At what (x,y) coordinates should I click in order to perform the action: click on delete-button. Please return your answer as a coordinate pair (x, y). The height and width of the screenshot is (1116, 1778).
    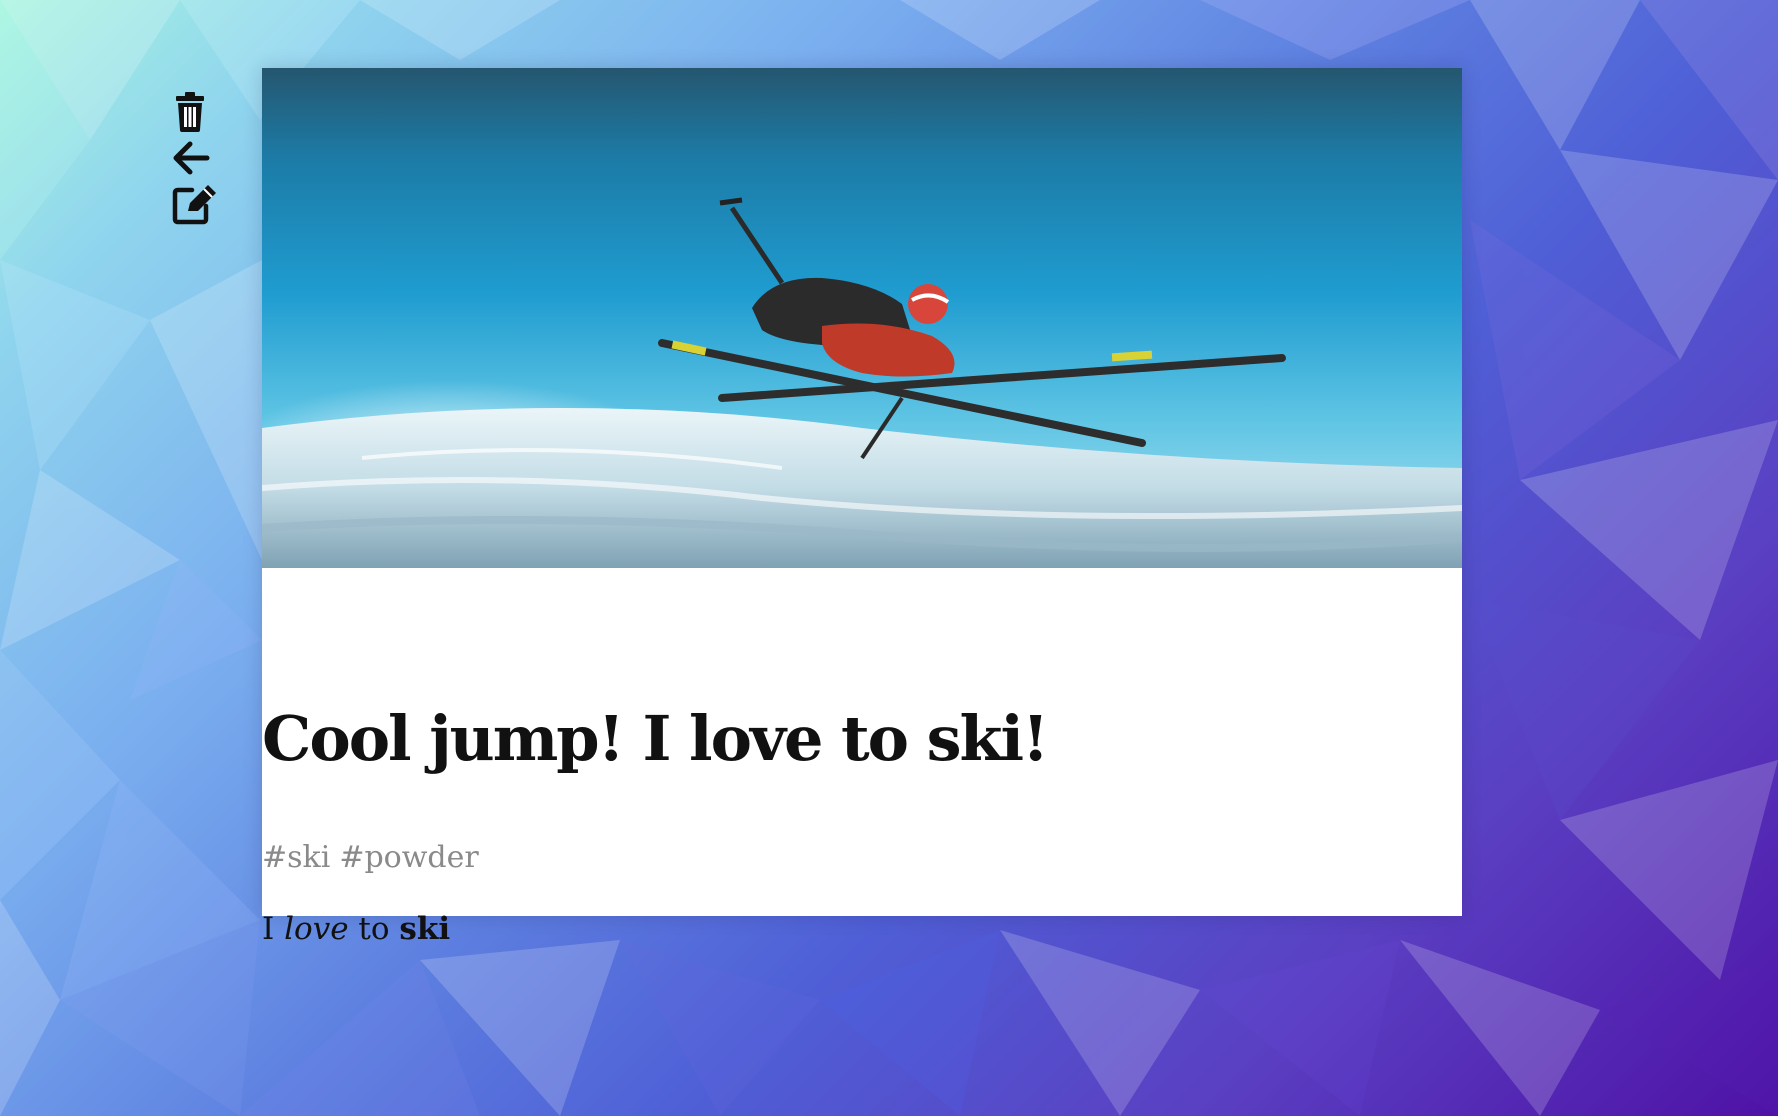
    Looking at the image, I should click on (196, 112).